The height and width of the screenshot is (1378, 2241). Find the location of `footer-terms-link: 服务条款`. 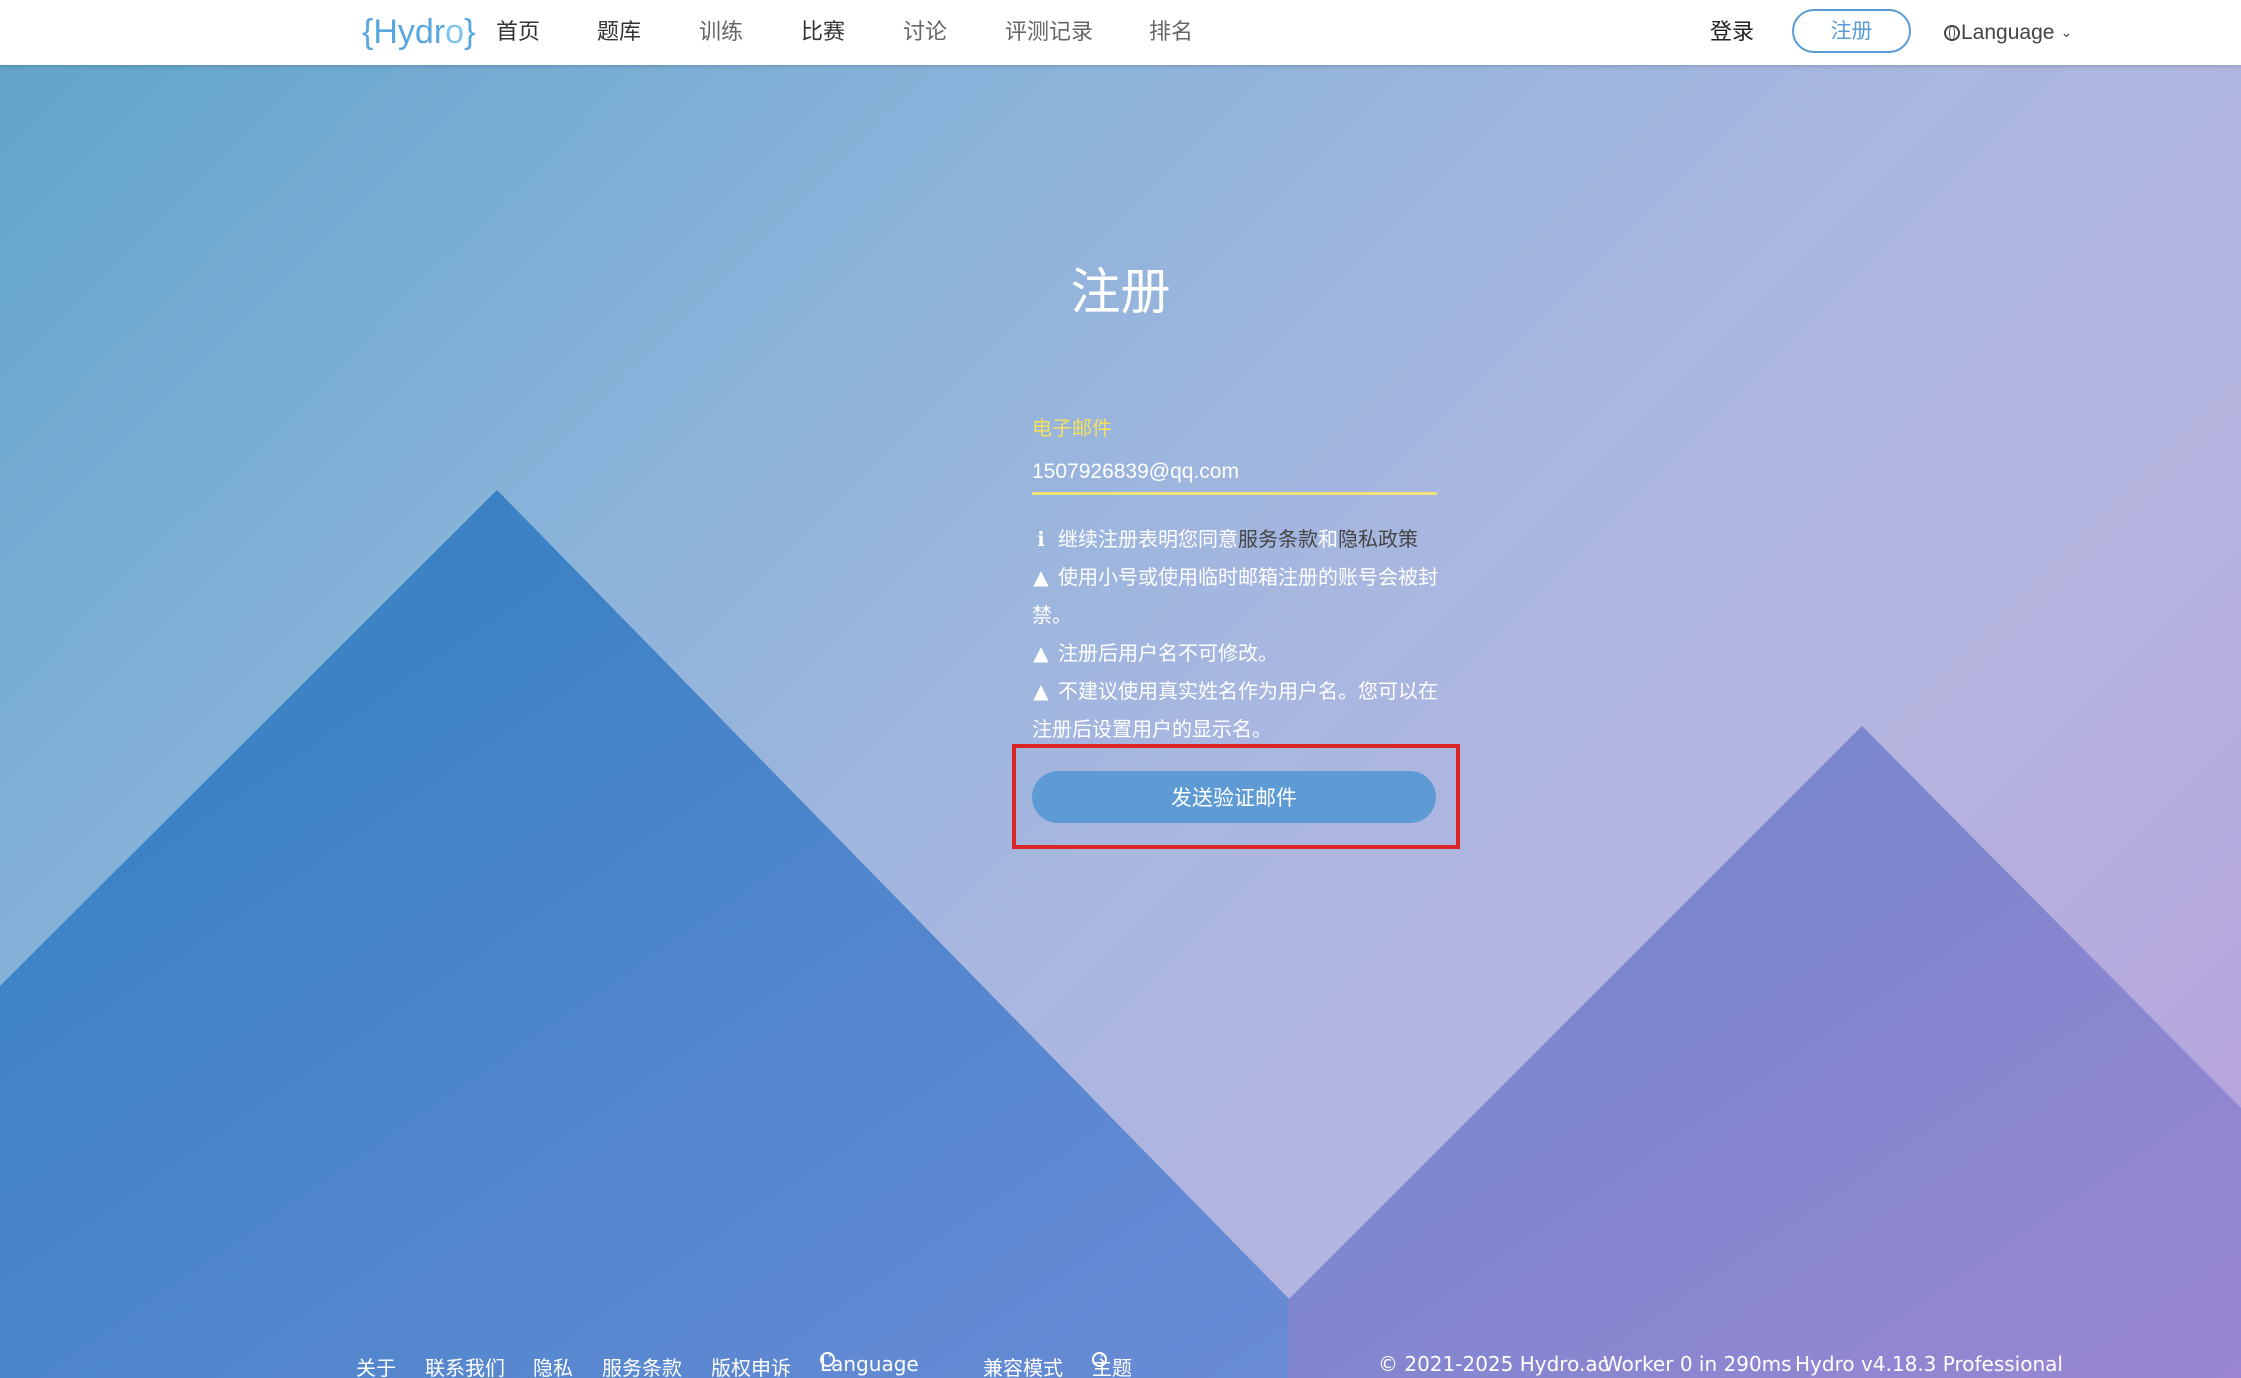

footer-terms-link: 服务条款 is located at coordinates (642, 1365).